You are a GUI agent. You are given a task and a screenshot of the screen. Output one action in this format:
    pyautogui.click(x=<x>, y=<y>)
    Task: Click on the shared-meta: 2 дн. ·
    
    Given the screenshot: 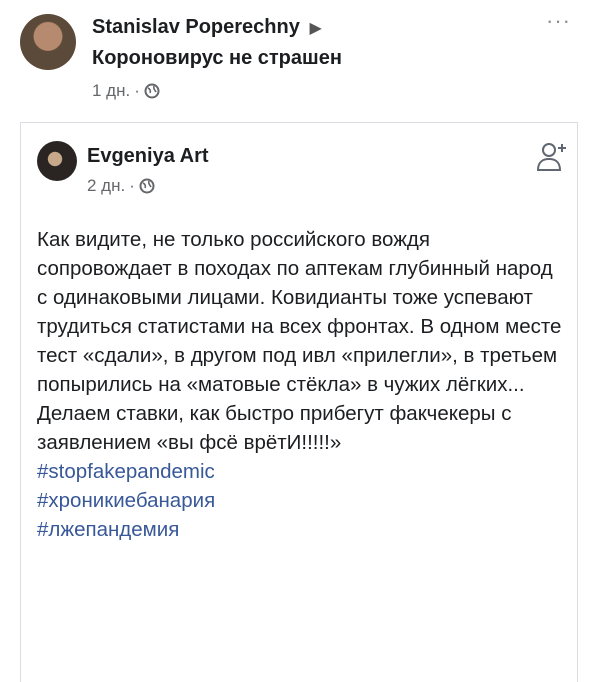 What is the action you would take?
    pyautogui.click(x=121, y=186)
    